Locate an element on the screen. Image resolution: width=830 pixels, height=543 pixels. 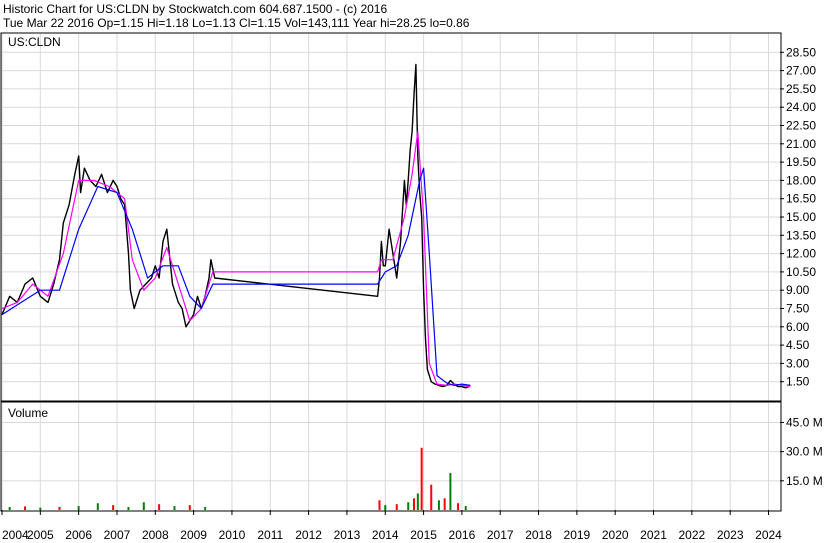
x-tick-label: 2005 is located at coordinates (40, 535).